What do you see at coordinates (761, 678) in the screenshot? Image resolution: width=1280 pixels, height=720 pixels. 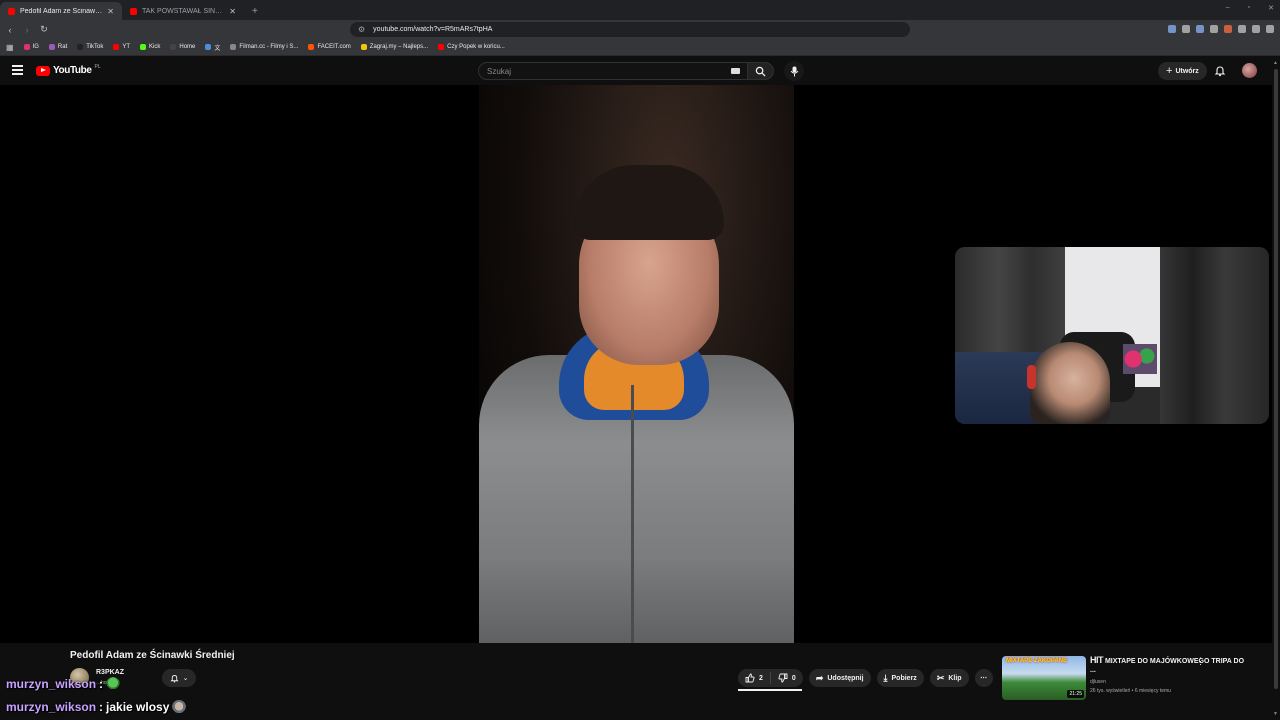 I see `like-count: 2` at bounding box center [761, 678].